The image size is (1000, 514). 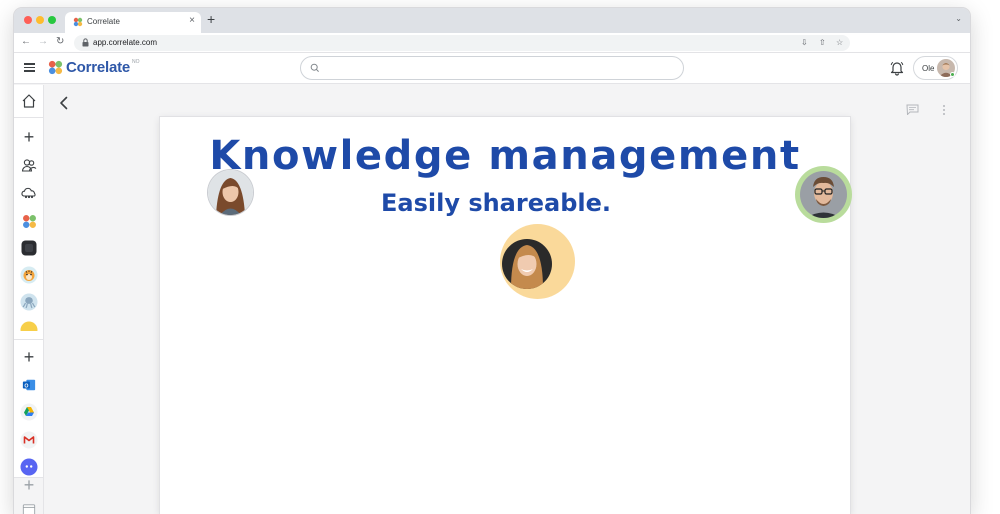 I want to click on correlate-workspace-icon, so click(x=29, y=221).